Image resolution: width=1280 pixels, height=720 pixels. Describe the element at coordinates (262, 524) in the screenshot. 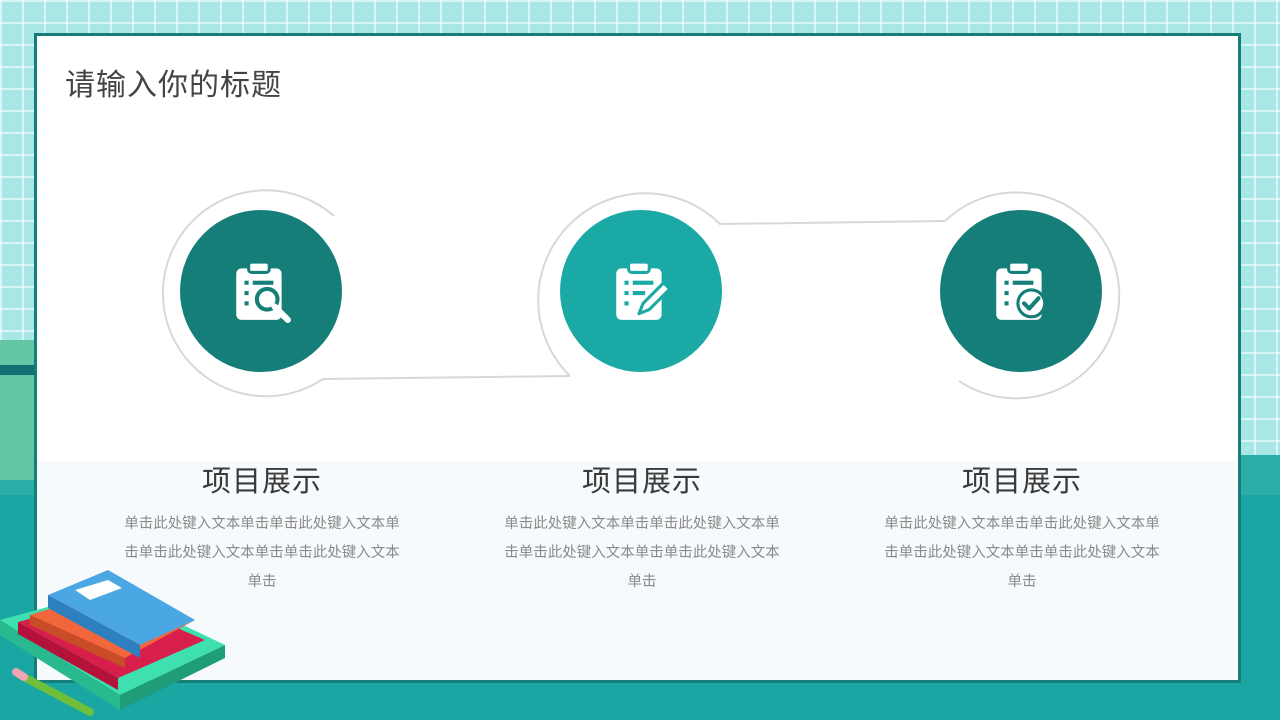

I see `item-1-desc-line: 单击此处键入文本单击单击此处键入文本单` at that location.